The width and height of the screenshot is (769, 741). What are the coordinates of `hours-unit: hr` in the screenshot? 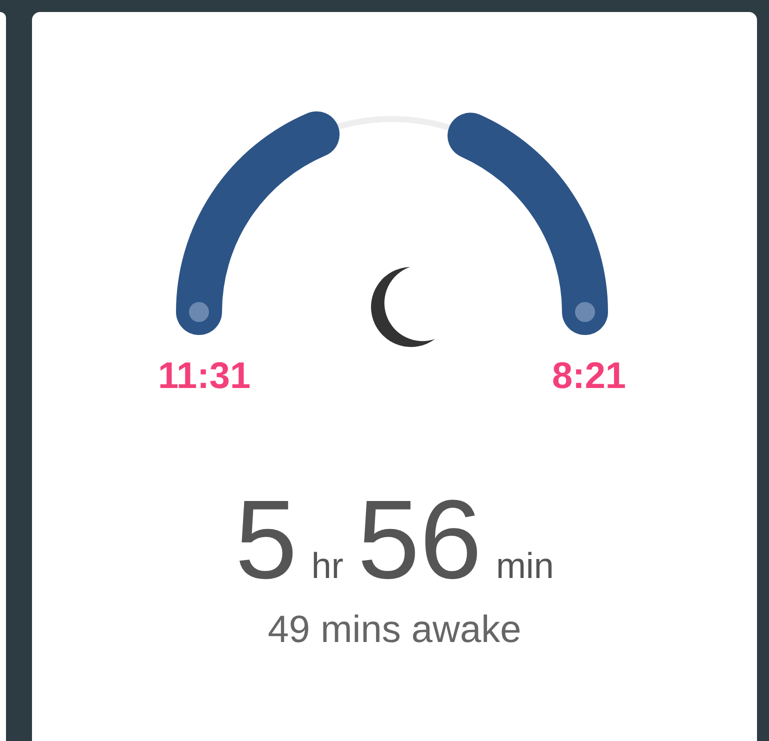 It's located at (327, 566).